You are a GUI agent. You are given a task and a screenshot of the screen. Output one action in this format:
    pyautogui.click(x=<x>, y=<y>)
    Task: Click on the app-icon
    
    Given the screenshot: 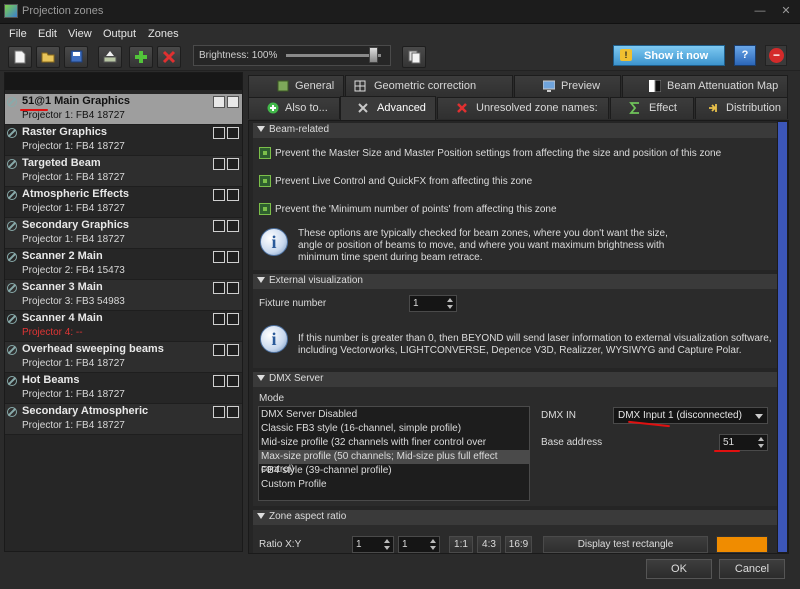 What is the action you would take?
    pyautogui.click(x=11, y=11)
    